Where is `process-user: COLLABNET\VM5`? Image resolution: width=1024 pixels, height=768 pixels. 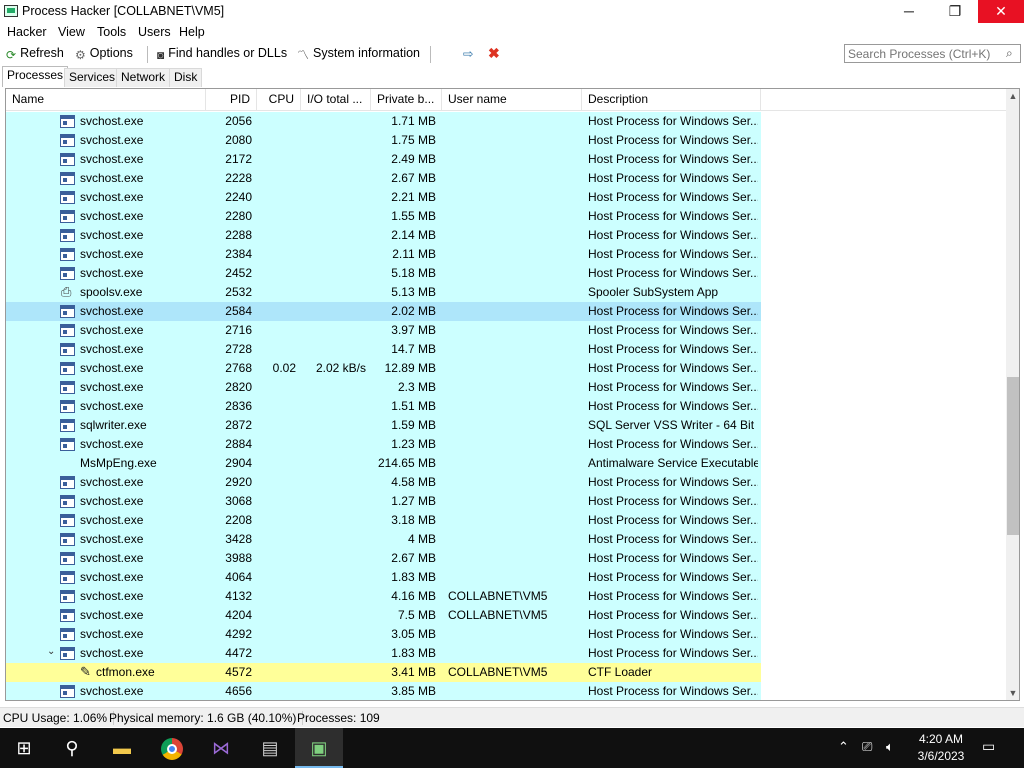
process-user: COLLABNET\VM5 is located at coordinates (498, 615).